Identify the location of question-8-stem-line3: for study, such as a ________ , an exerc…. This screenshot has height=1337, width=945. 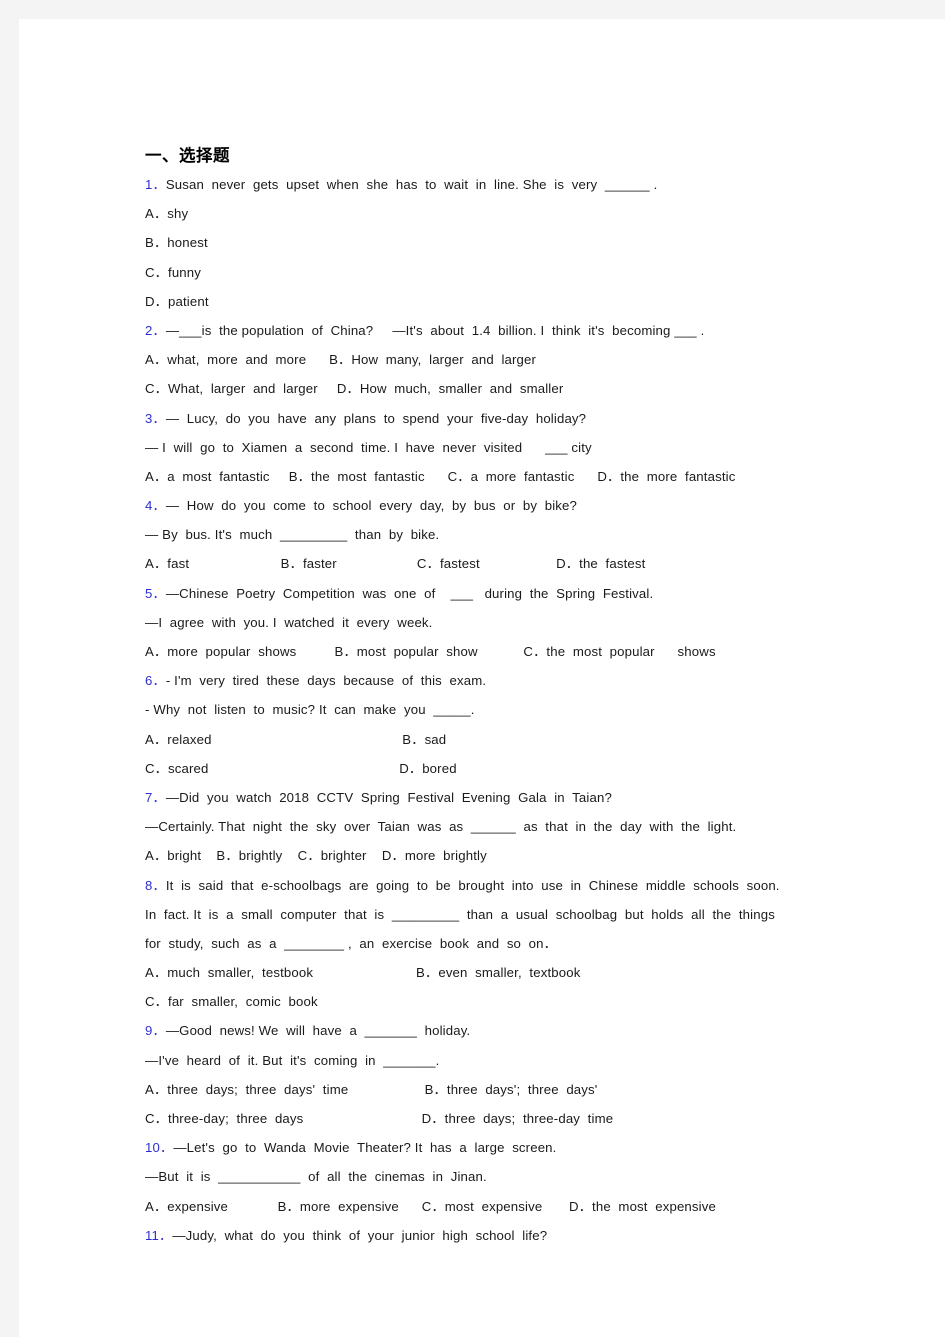
(351, 943).